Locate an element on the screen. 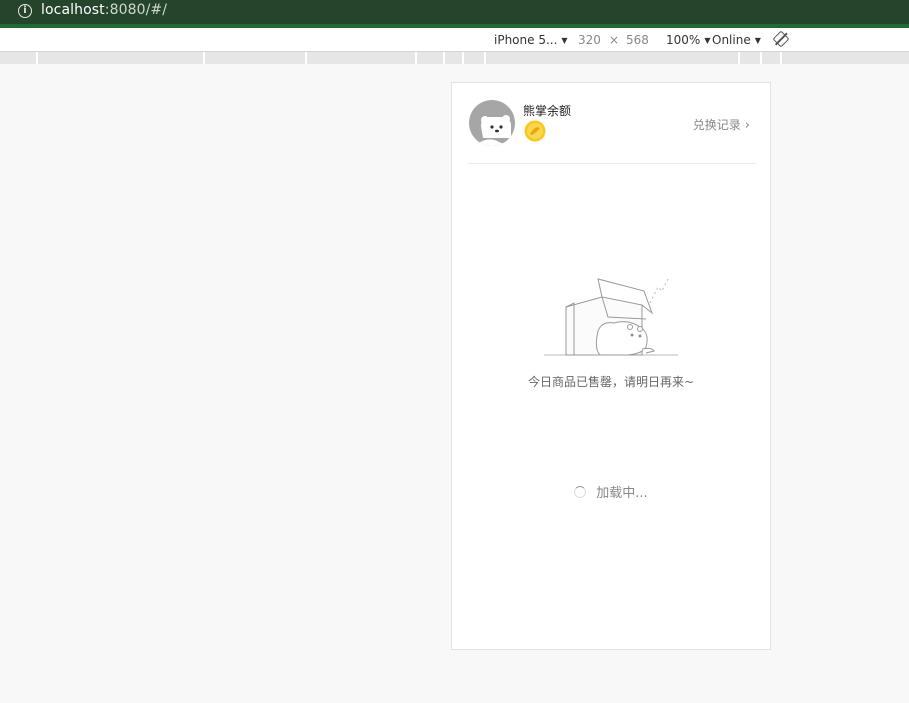 The height and width of the screenshot is (703, 909). spinner-icon is located at coordinates (580, 492).